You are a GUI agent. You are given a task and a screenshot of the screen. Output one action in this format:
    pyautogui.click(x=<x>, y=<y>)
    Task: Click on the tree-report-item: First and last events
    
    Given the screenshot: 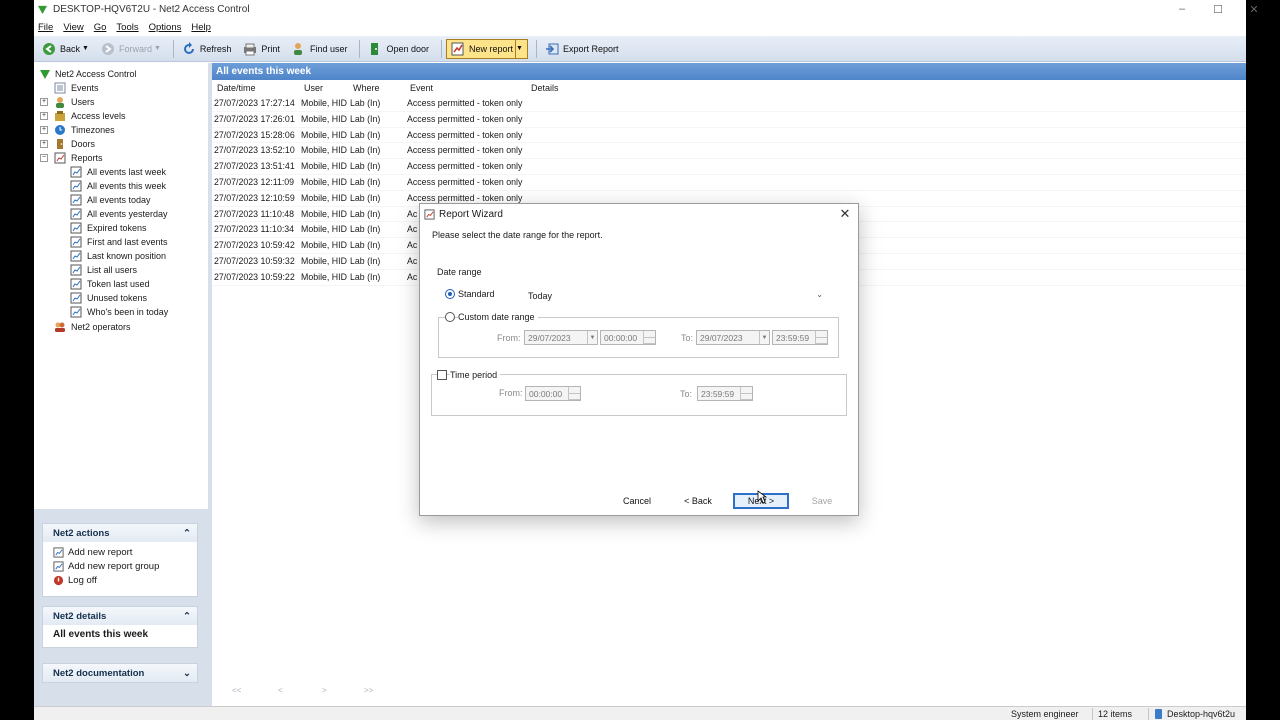 What is the action you would take?
    pyautogui.click(x=119, y=242)
    